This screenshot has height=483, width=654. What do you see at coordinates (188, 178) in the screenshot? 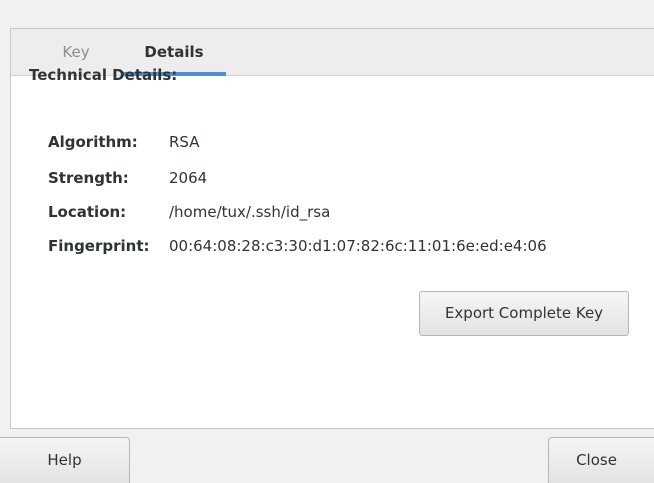
I see `strength-value: 2064` at bounding box center [188, 178].